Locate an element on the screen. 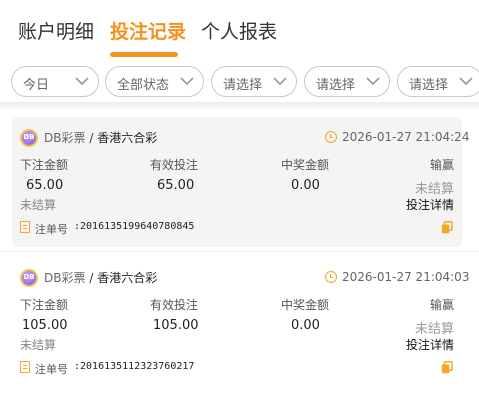 The height and width of the screenshot is (399, 479). valid-bet-value: 105.00 is located at coordinates (176, 325).